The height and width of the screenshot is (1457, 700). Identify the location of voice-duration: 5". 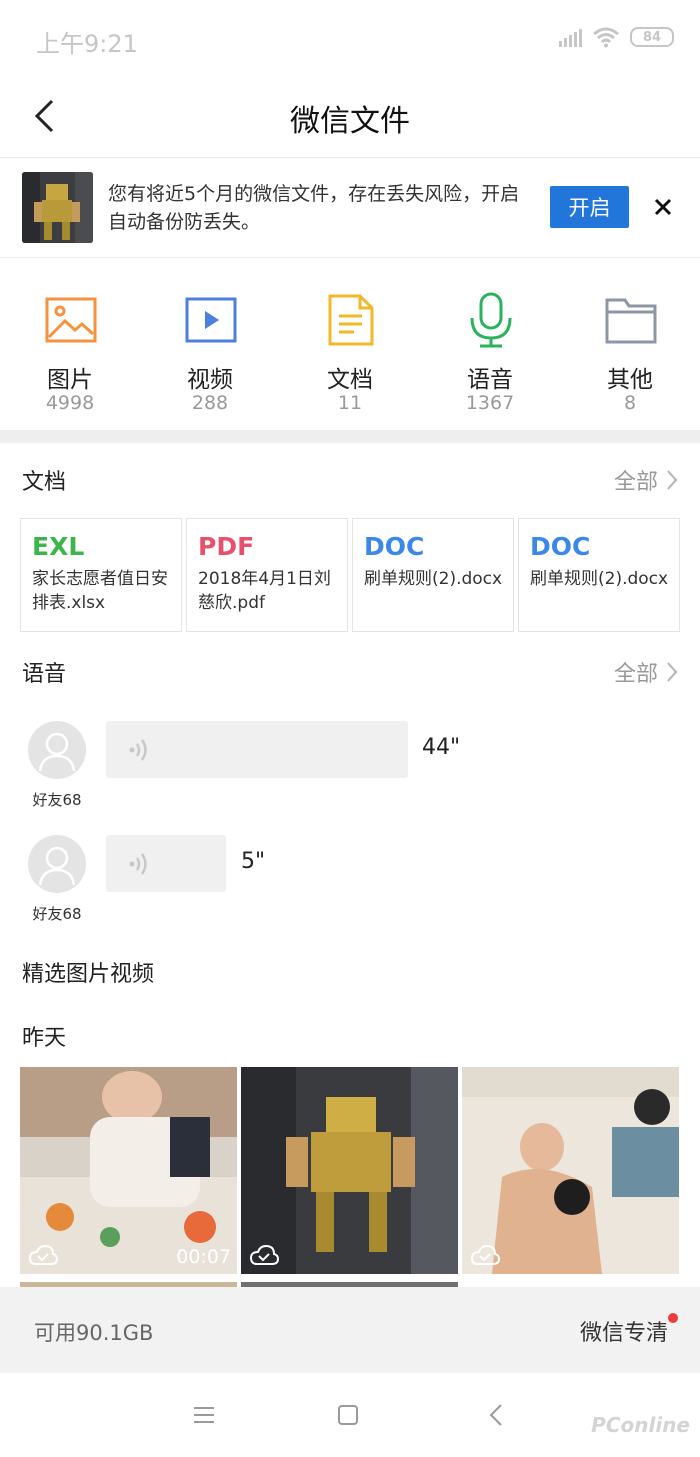
(253, 861).